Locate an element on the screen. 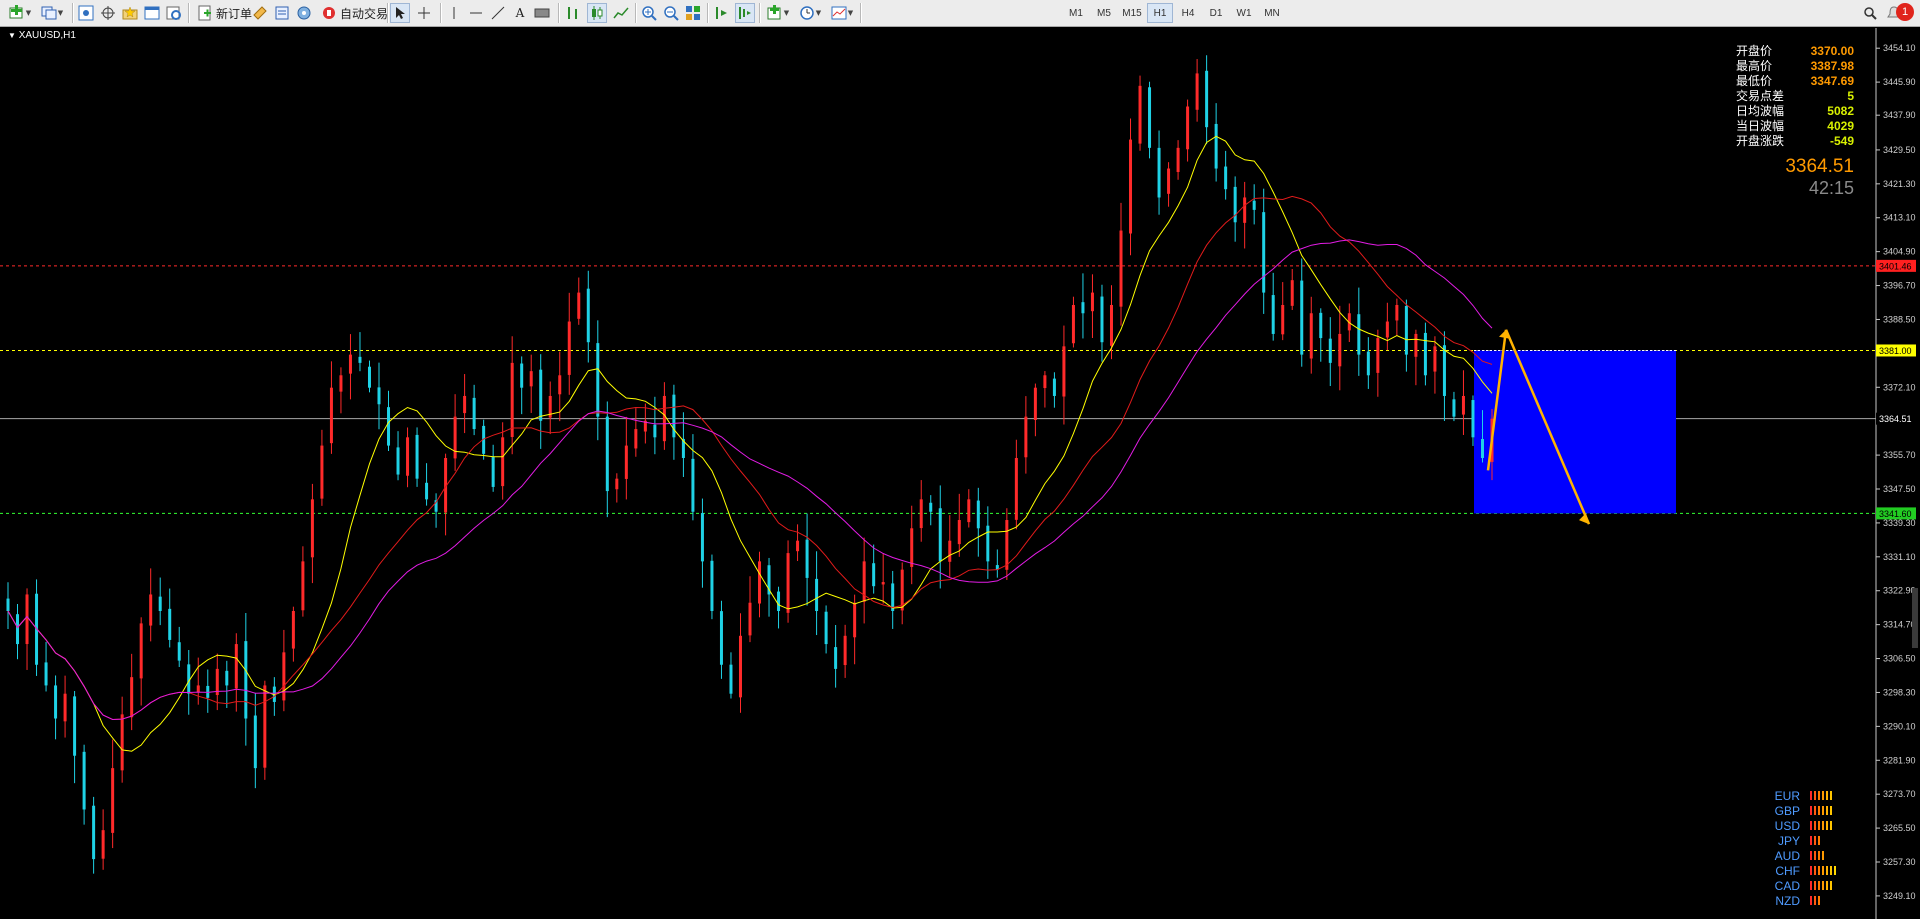 The image size is (1920, 919). favorites-button is located at coordinates (130, 13).